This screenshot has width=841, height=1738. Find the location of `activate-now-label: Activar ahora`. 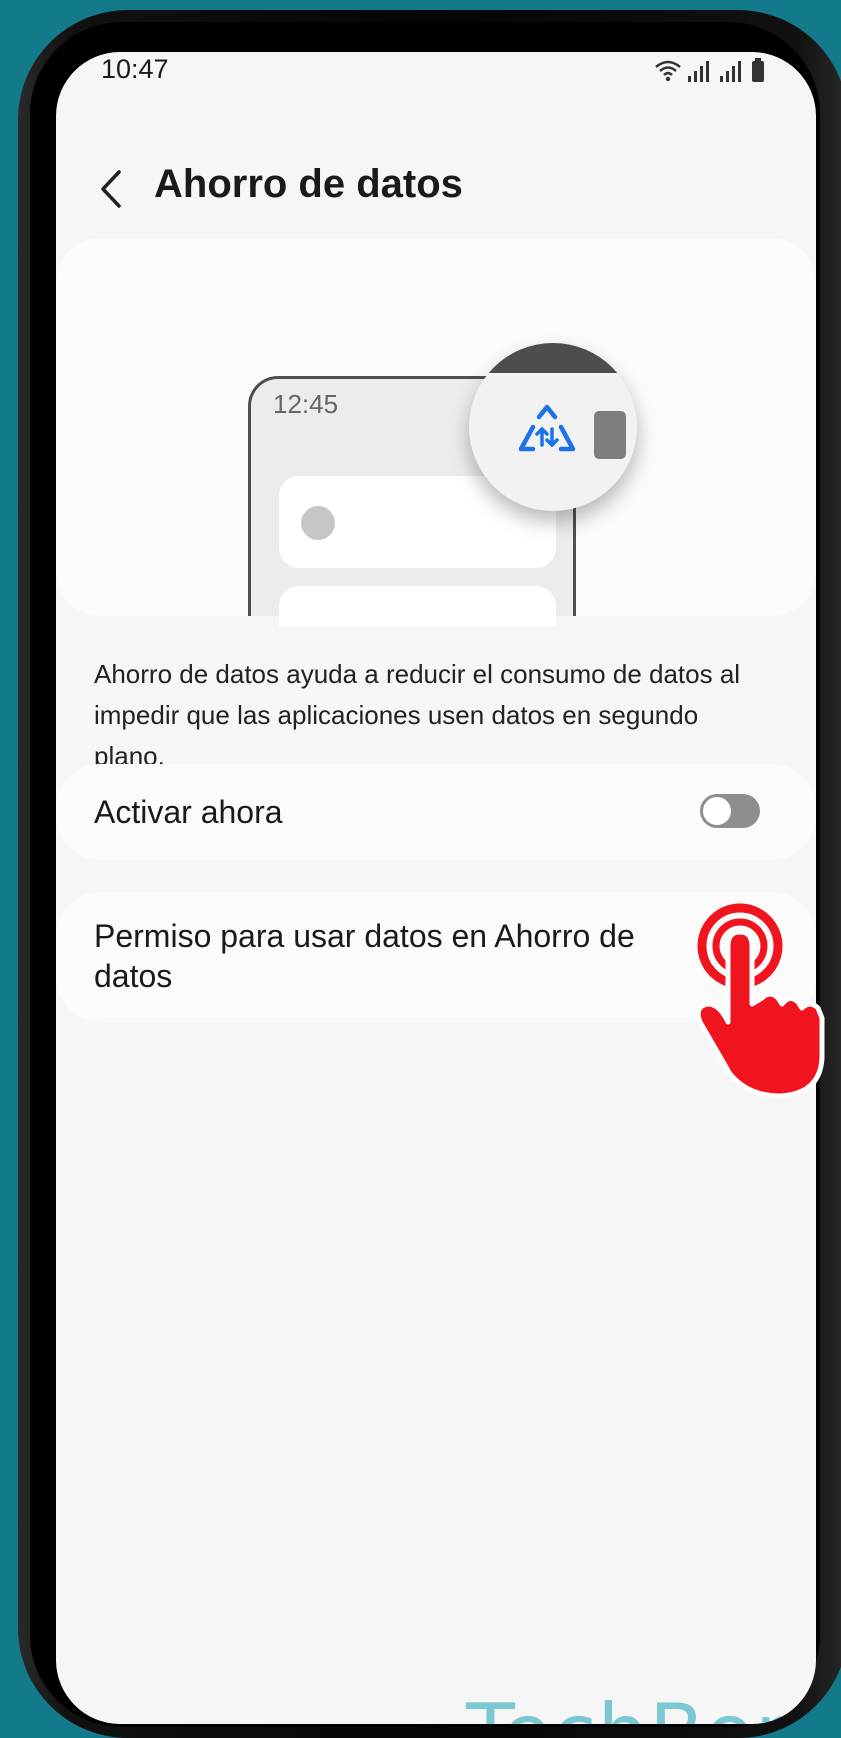

activate-now-label: Activar ahora is located at coordinates (188, 812).